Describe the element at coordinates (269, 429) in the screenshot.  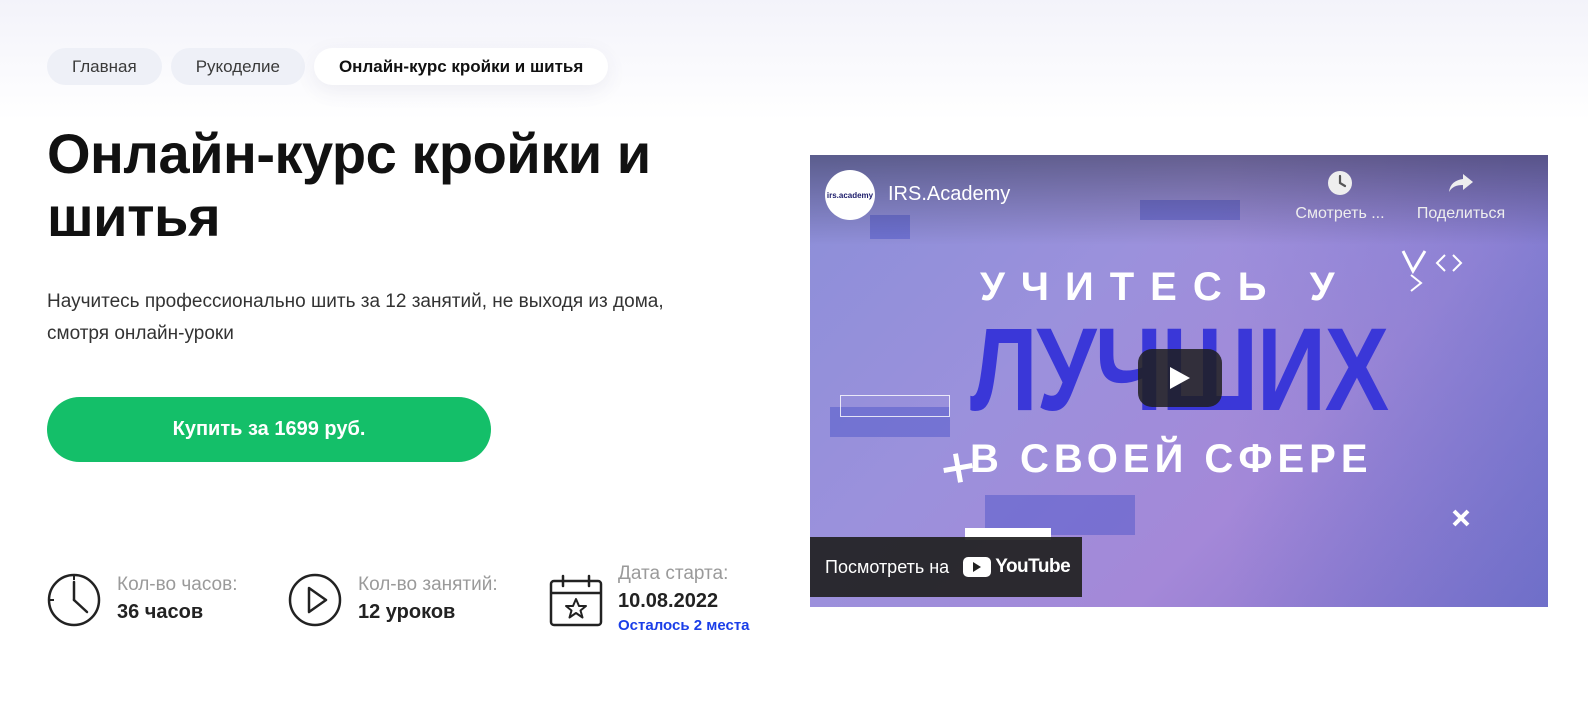
I see `buy-button: Купить за 1699 руб.` at that location.